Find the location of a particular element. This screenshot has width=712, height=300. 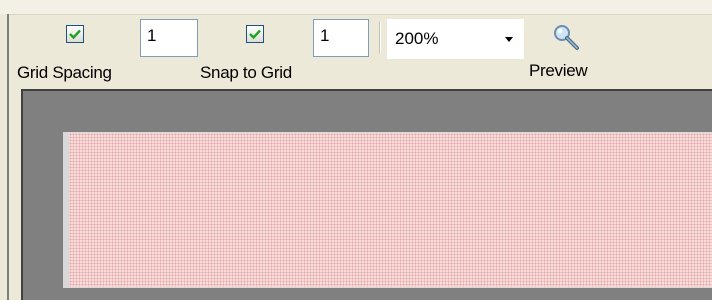

snap-to-grid-input: 1 is located at coordinates (341, 38).